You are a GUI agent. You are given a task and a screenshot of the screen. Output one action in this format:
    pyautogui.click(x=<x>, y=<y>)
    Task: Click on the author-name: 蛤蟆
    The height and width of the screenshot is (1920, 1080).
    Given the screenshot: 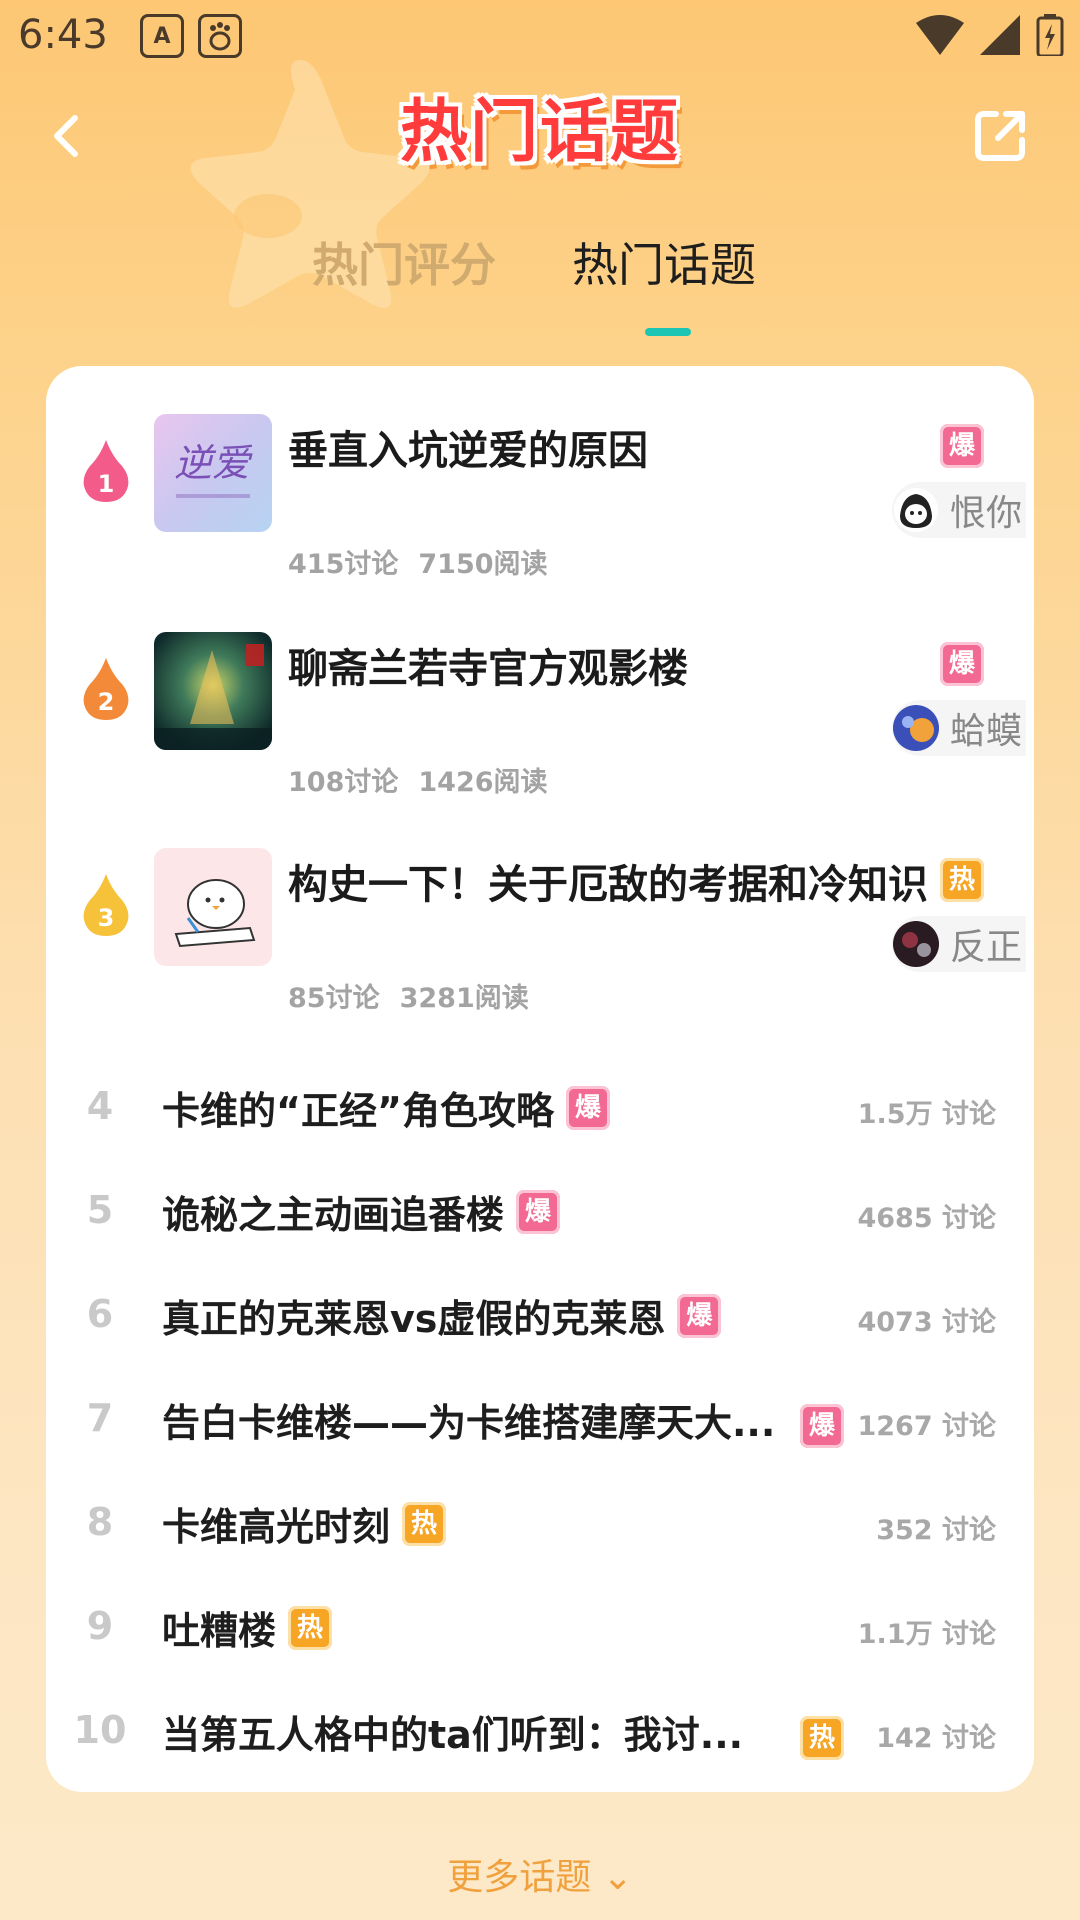 What is the action you would take?
    pyautogui.click(x=985, y=731)
    